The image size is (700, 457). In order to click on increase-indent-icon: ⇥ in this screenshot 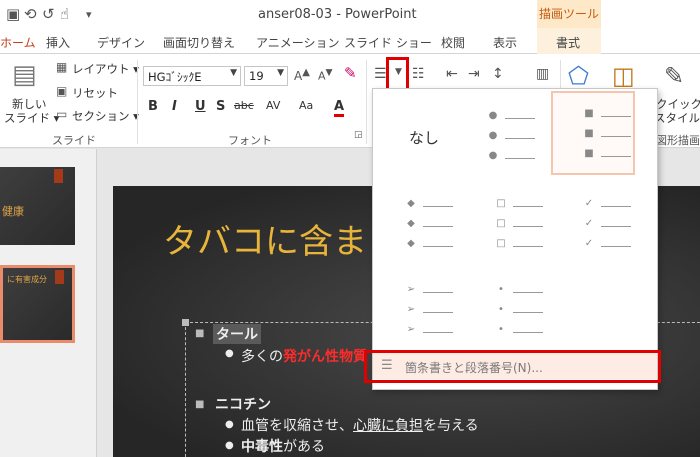, I will do `click(474, 74)`.